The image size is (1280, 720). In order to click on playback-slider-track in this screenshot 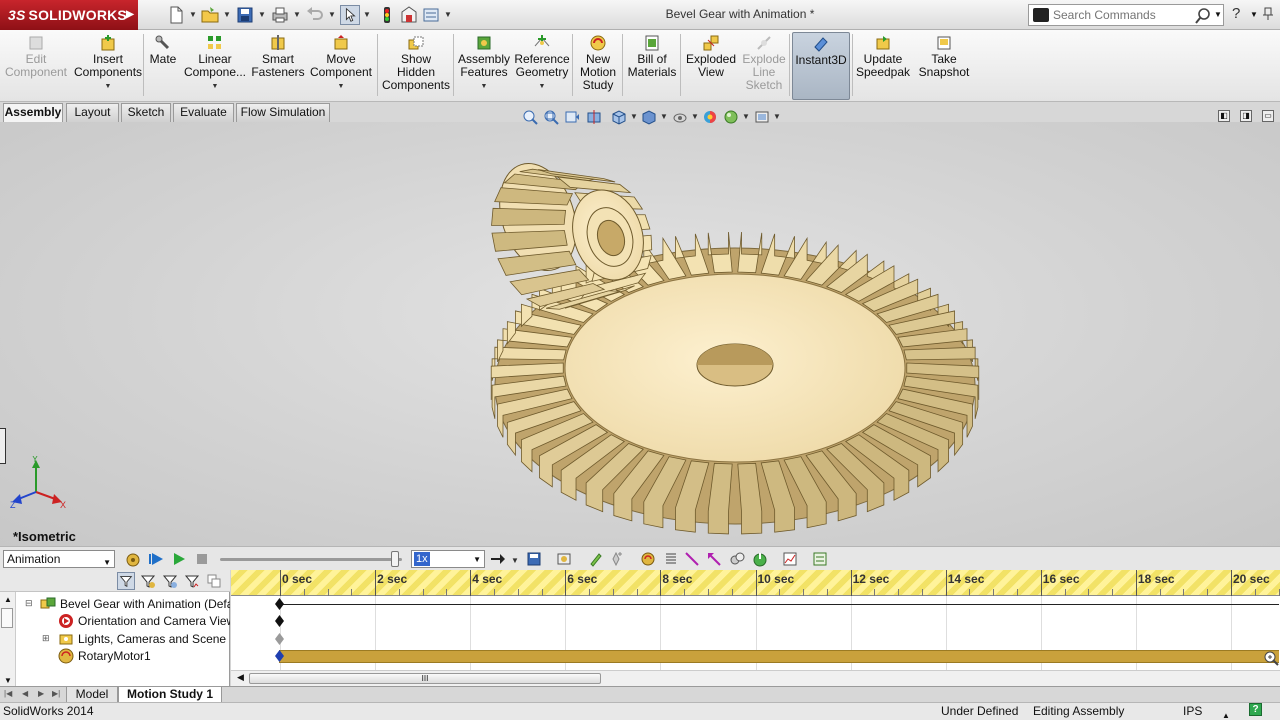, I will do `click(311, 559)`.